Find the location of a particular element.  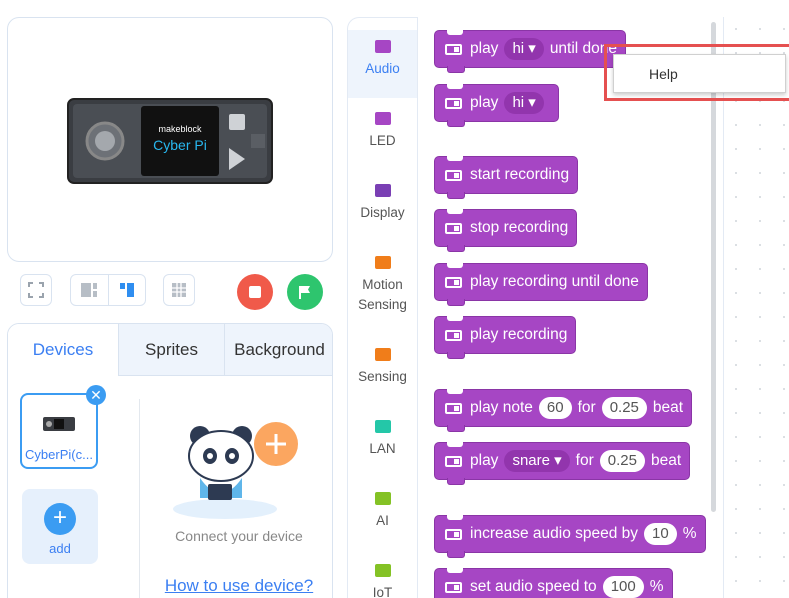

category-audio-label: Audio is located at coordinates (382, 68).